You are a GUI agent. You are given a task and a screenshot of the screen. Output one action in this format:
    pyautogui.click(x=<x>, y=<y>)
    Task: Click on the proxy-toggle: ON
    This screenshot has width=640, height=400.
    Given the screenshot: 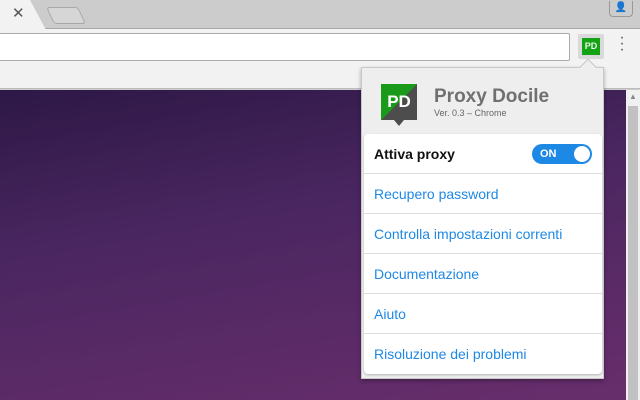 What is the action you would take?
    pyautogui.click(x=562, y=154)
    